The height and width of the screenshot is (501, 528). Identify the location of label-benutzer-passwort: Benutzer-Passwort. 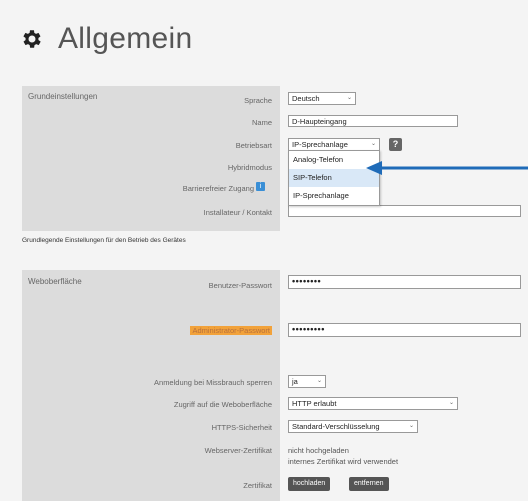
(240, 285).